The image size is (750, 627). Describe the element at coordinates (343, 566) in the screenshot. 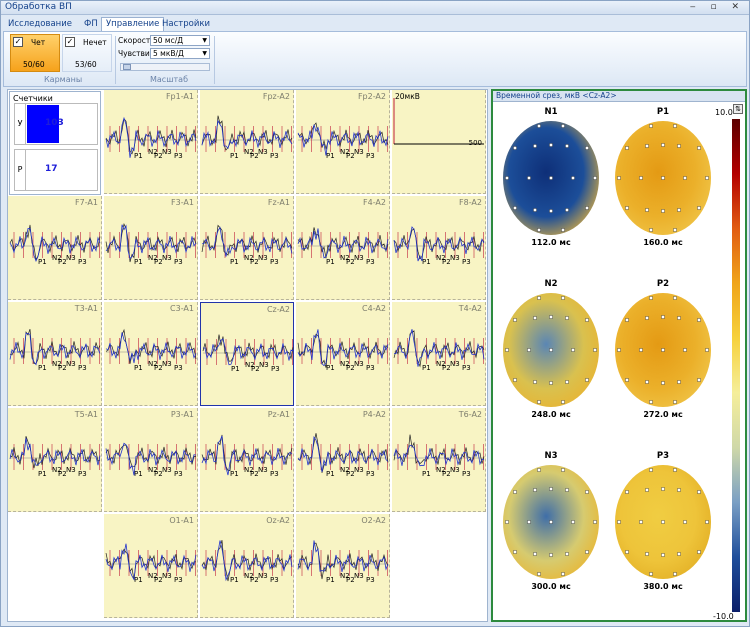

I see `channel-cell: O2-A2 P1 N2 P2 N3 P3` at that location.